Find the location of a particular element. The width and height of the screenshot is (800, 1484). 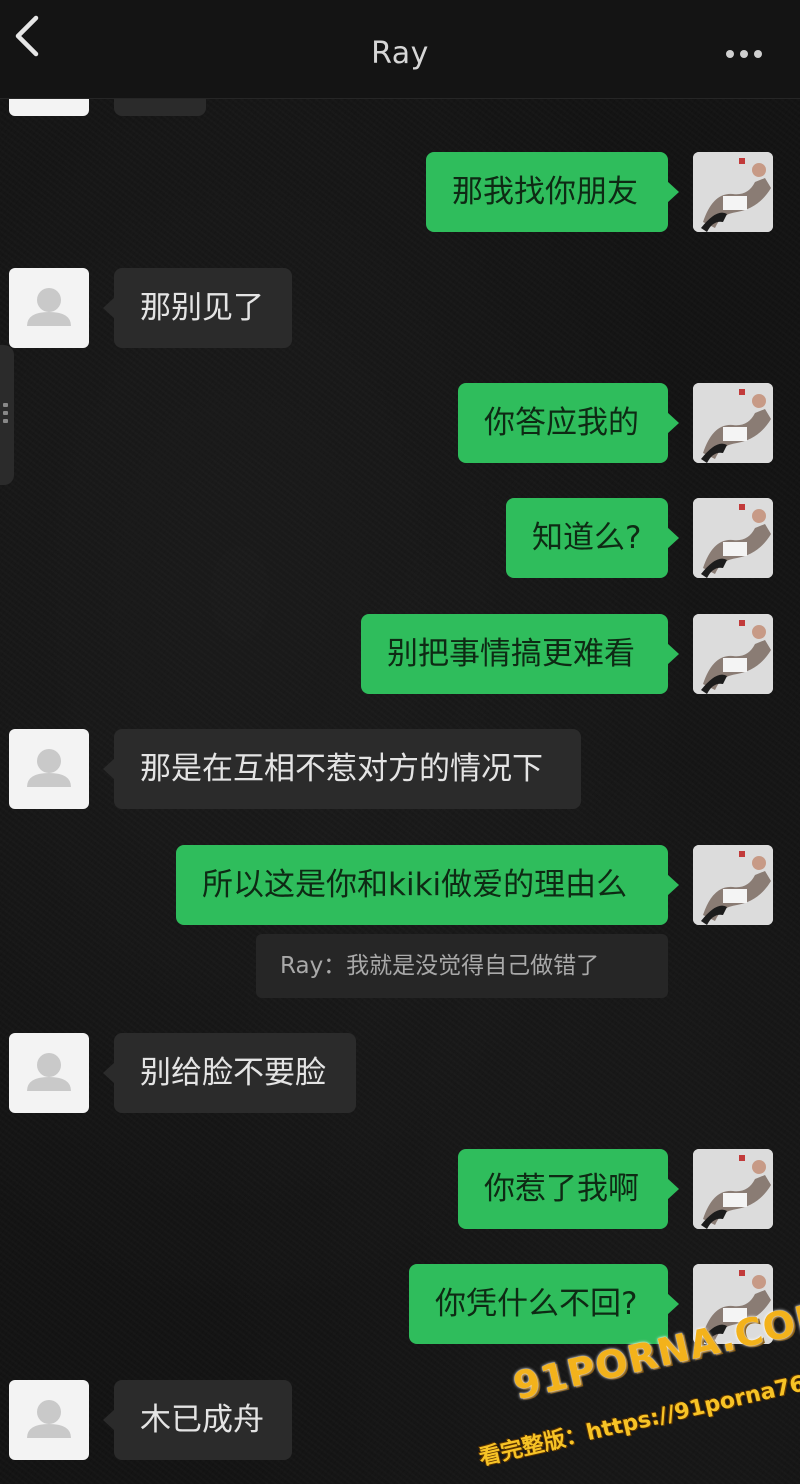

chat-title: Ray is located at coordinates (400, 53).